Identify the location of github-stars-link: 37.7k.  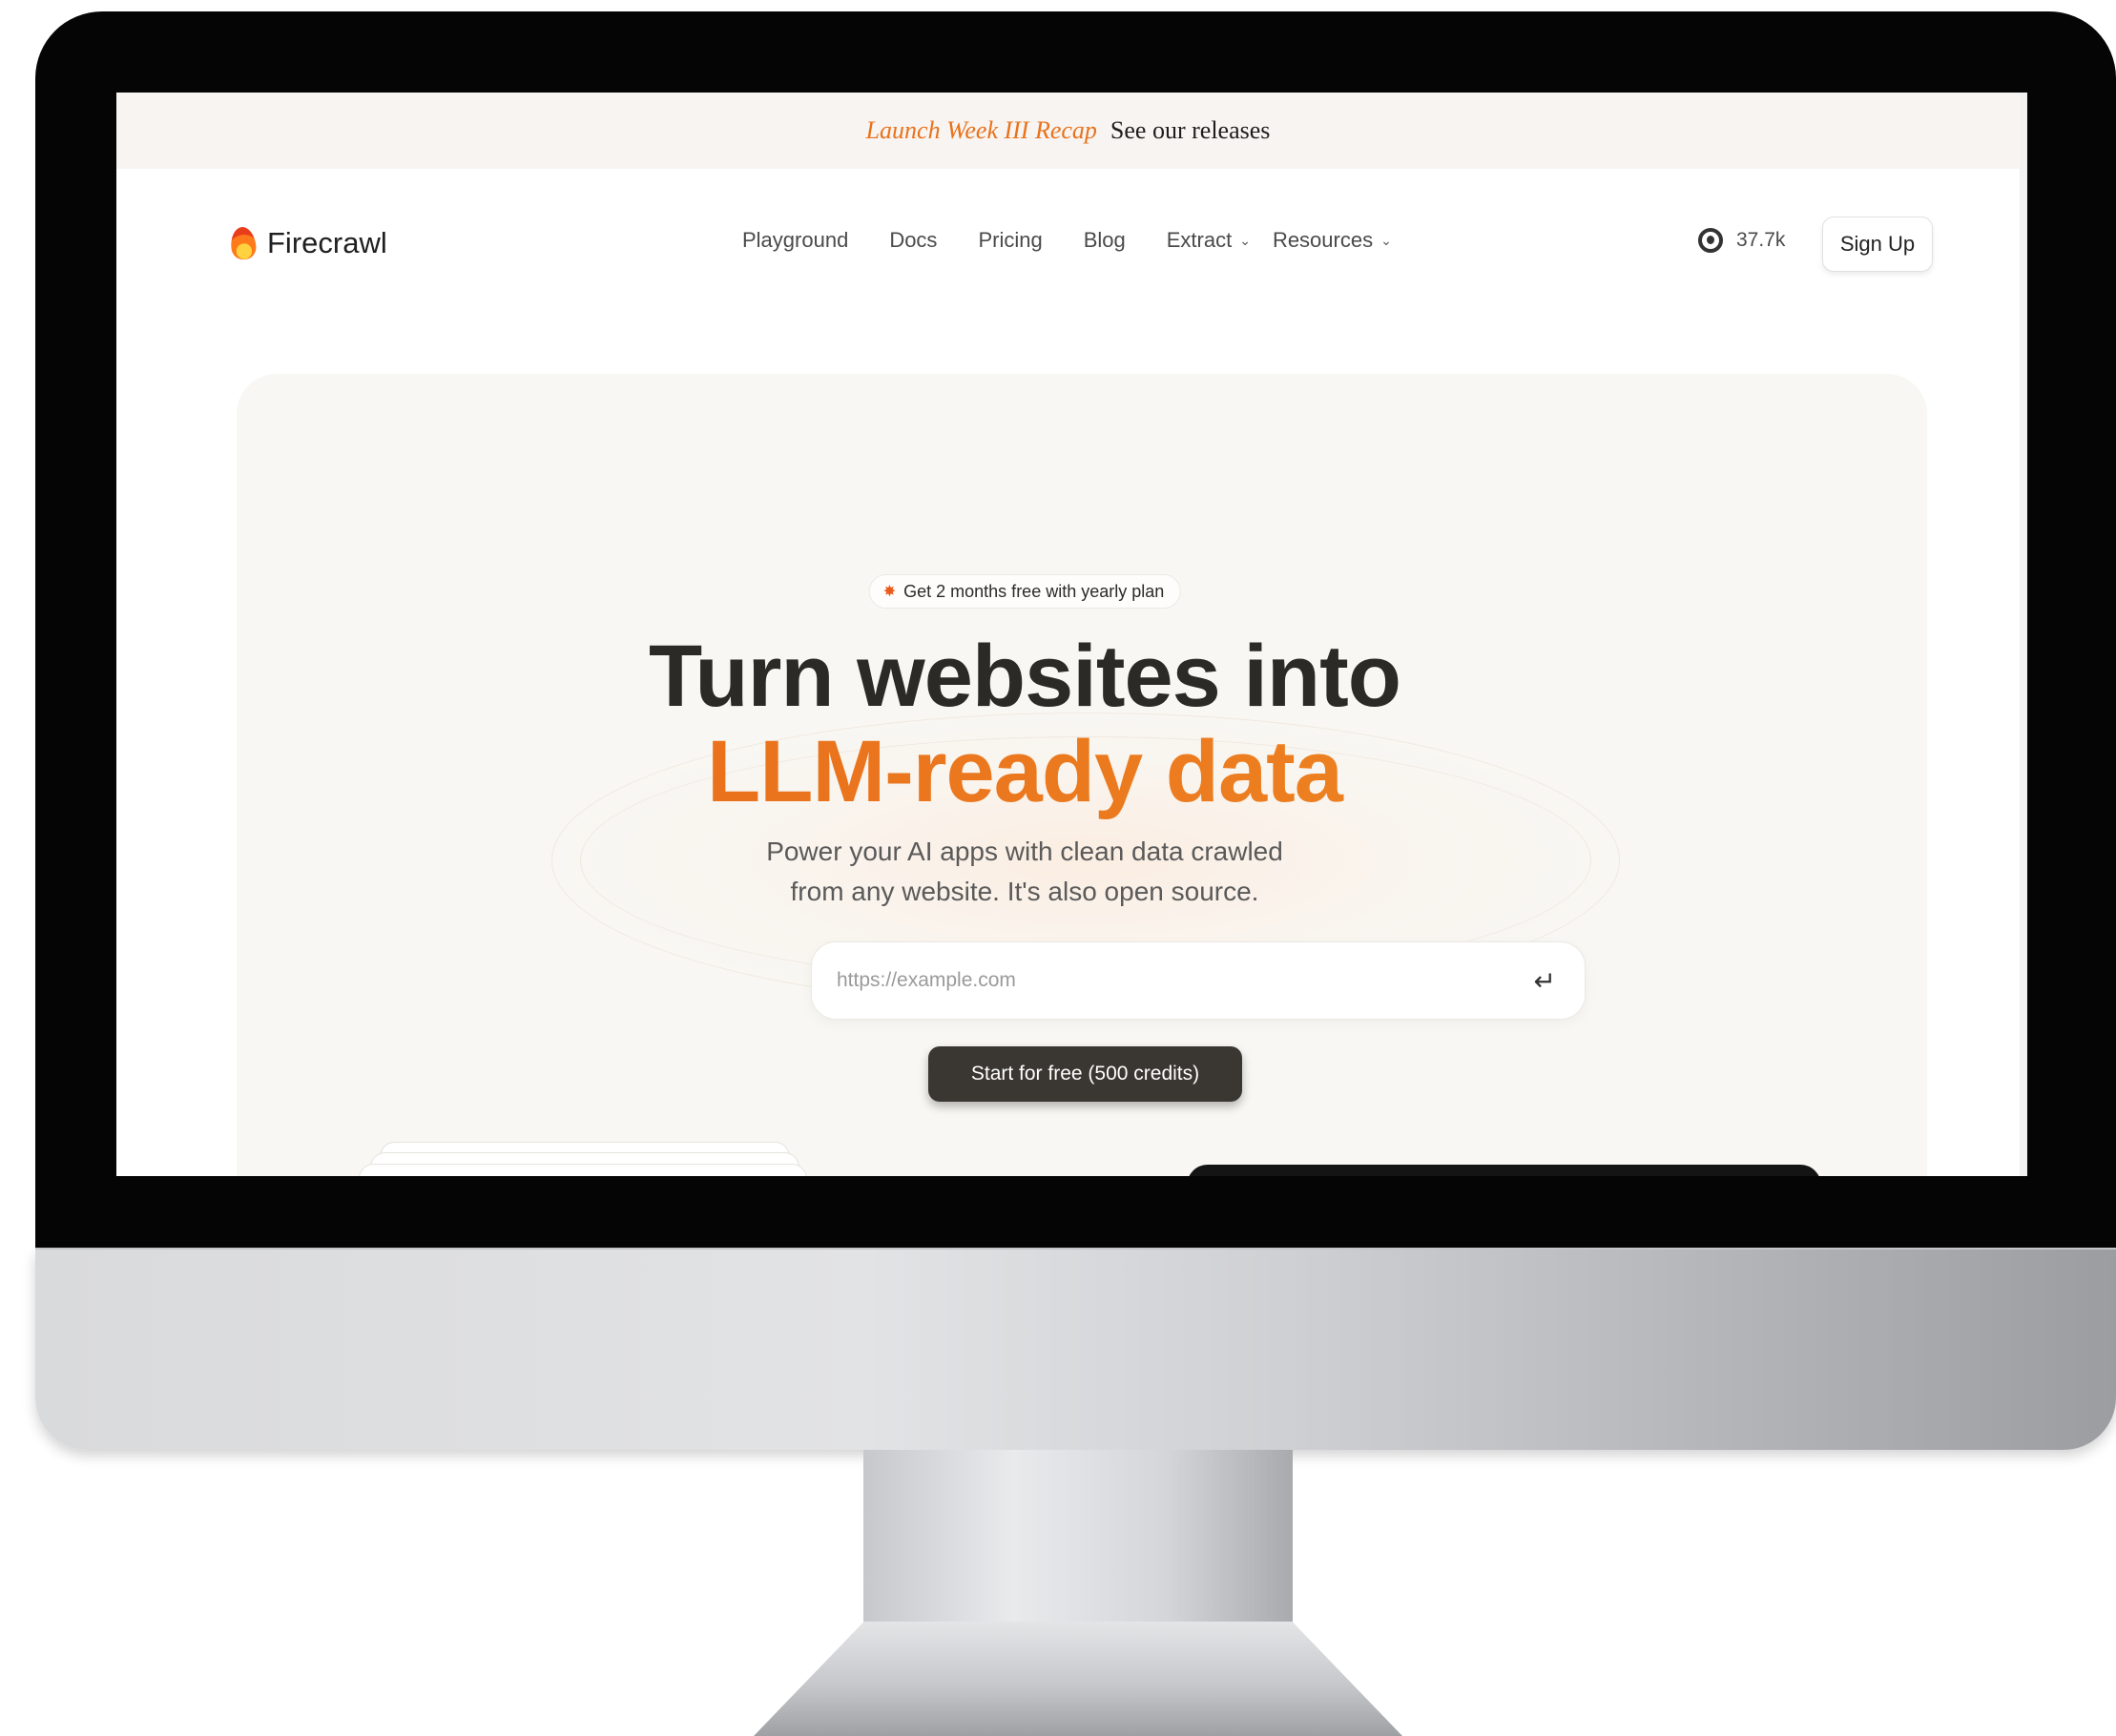
(1741, 240).